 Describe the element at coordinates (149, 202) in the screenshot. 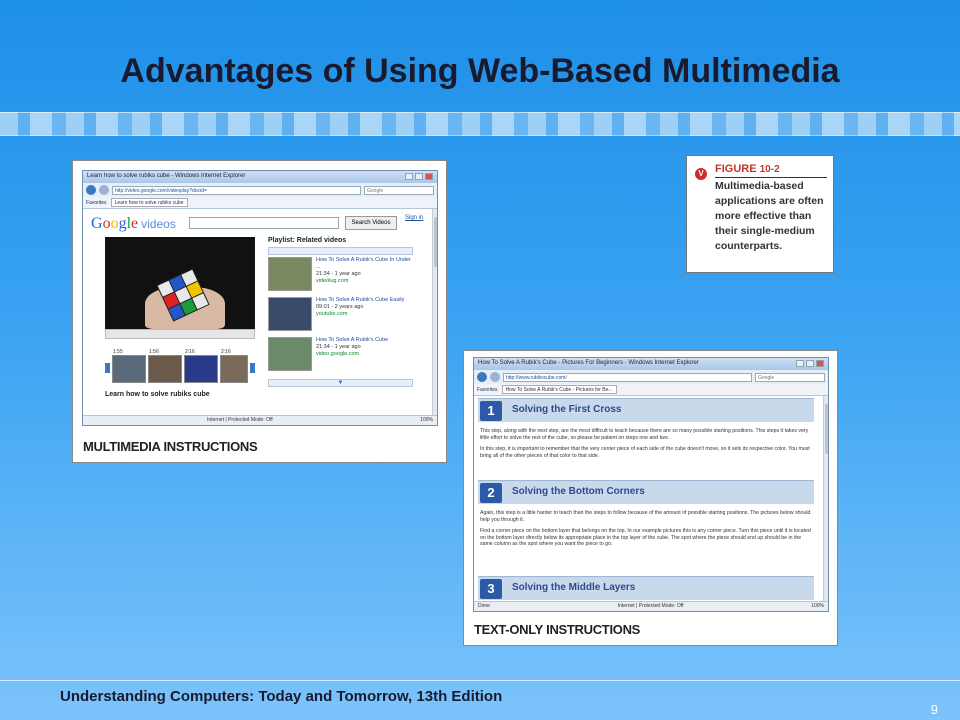

I see `browser-tab: Learn how to solve rubiks cube` at that location.